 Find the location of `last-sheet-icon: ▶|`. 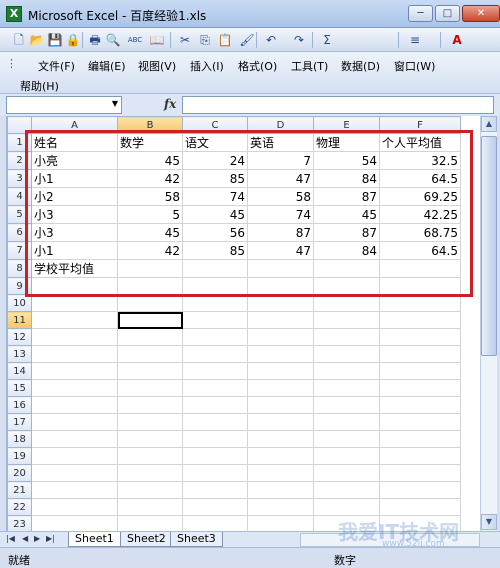

last-sheet-icon: ▶| is located at coordinates (50, 538).